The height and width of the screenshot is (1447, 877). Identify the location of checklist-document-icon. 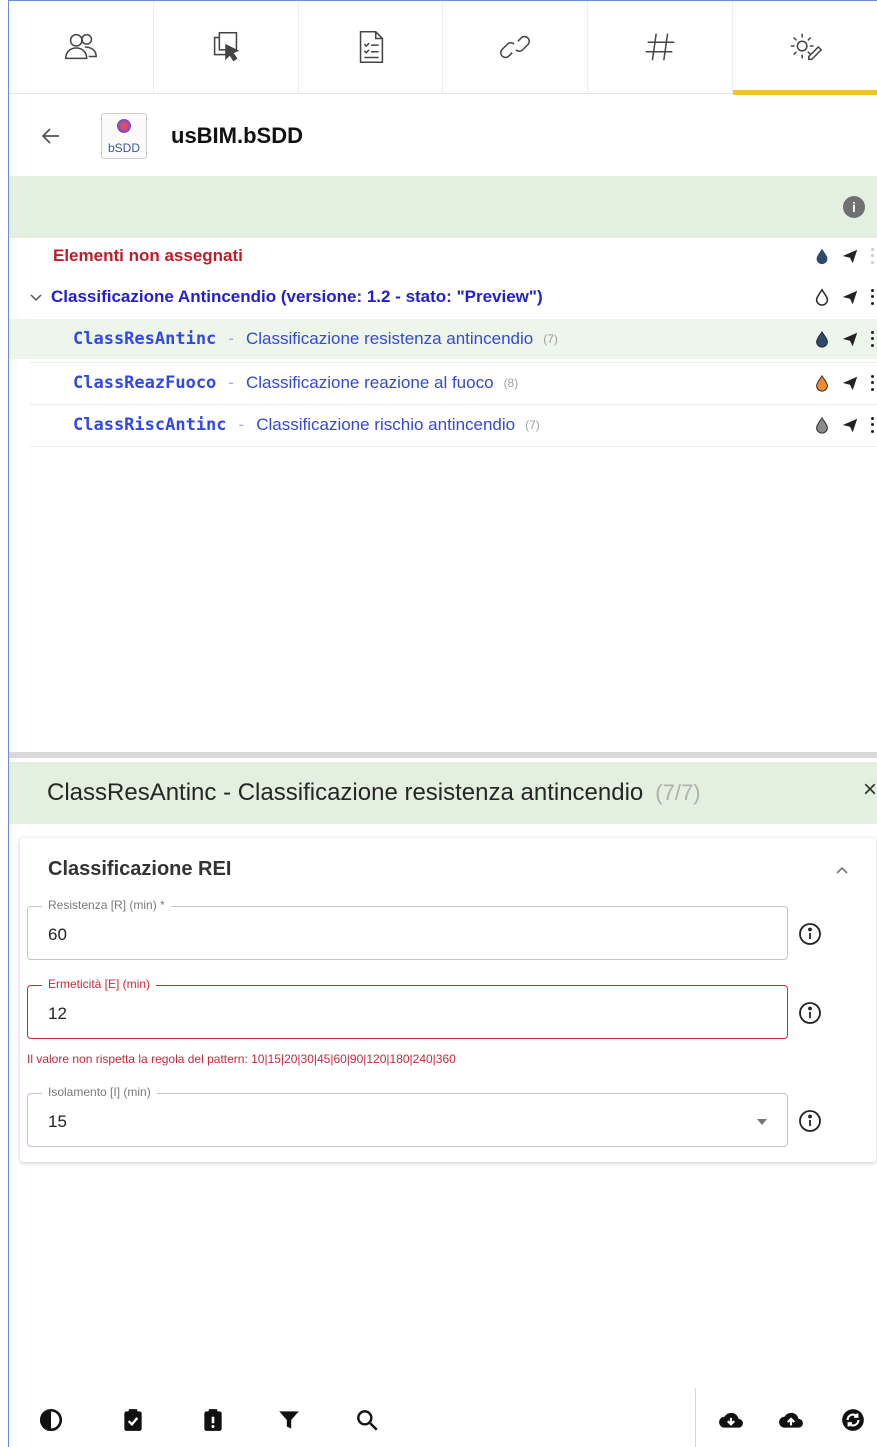
(371, 47).